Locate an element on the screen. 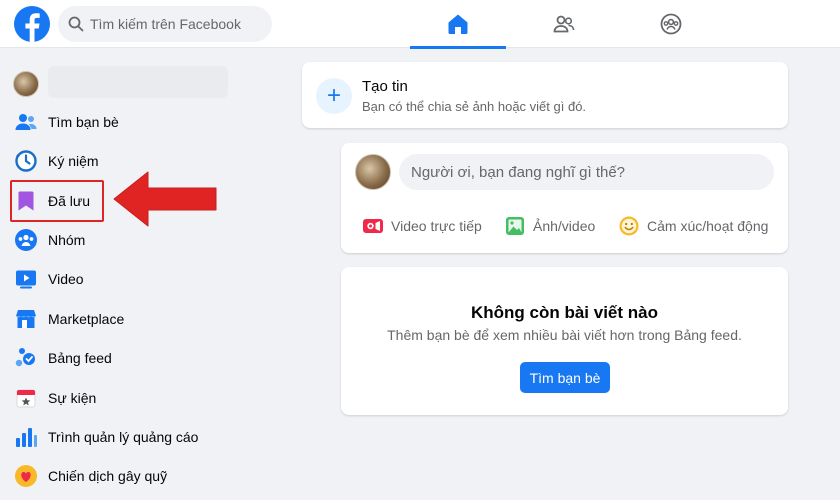 This screenshot has height=500, width=840. search-bar is located at coordinates (165, 24).